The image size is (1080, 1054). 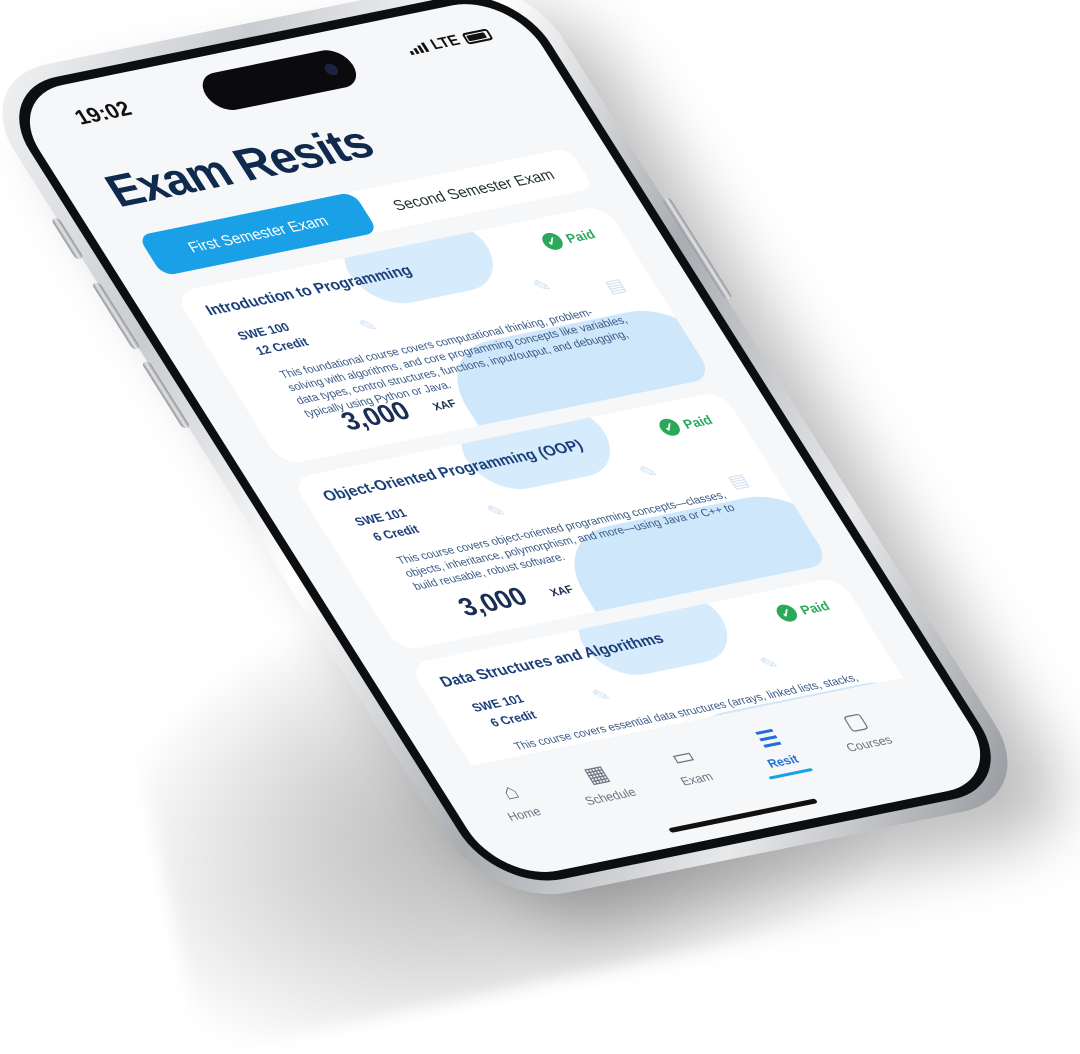 I want to click on course-price: 3,000, so click(x=492, y=601).